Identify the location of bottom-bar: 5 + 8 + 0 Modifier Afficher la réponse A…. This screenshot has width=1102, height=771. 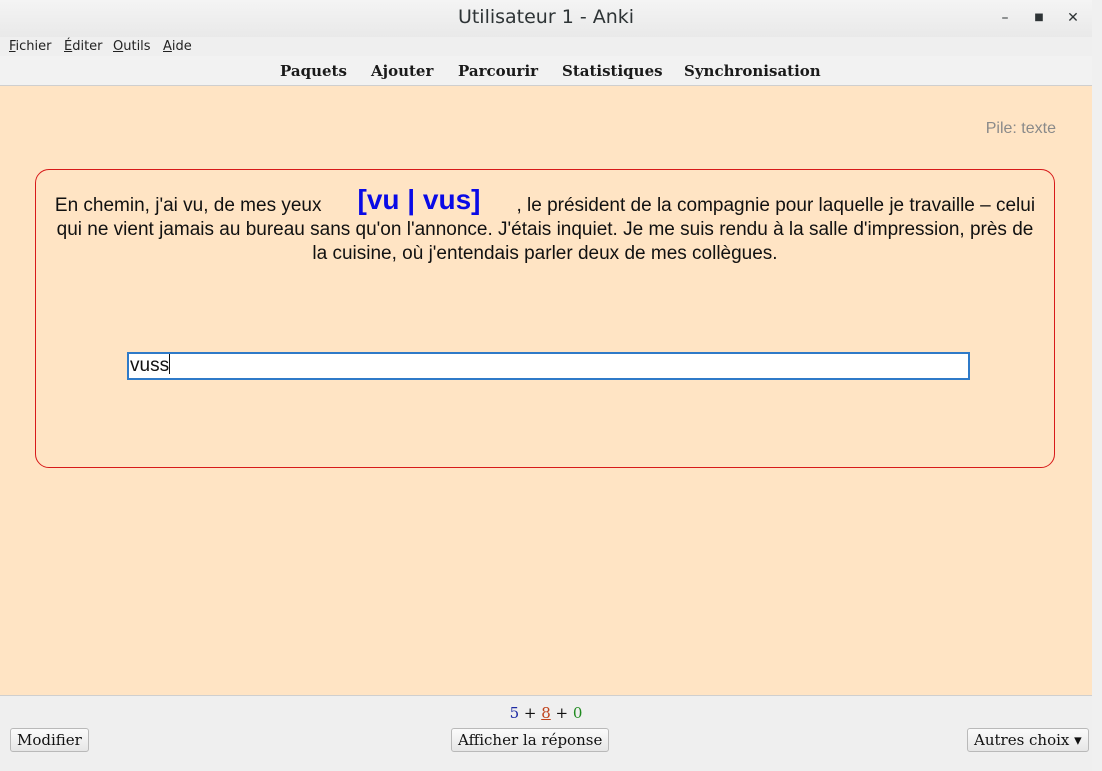
(546, 733).